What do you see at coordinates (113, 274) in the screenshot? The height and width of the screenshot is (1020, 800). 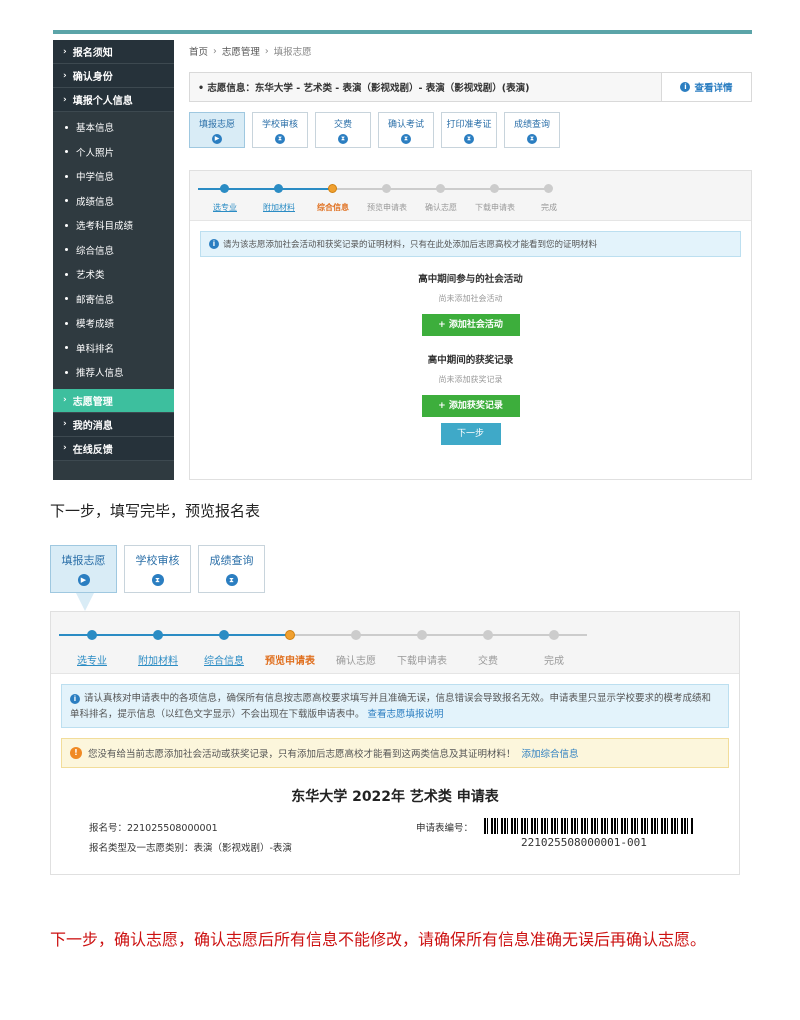 I see `sidebar-item-arts: 艺术类` at bounding box center [113, 274].